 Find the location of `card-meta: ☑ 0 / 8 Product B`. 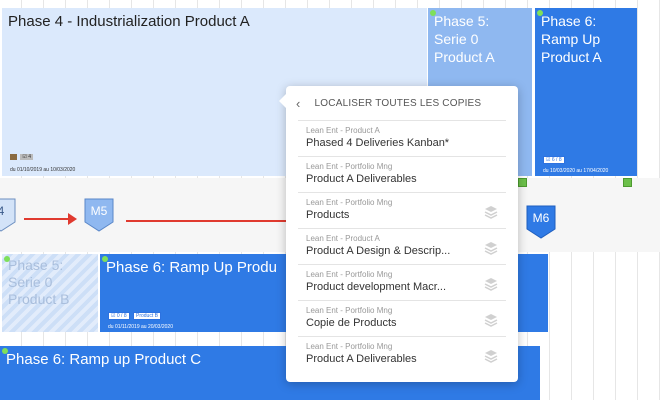

card-meta: ☑ 0 / 8 Product B is located at coordinates (135, 316).